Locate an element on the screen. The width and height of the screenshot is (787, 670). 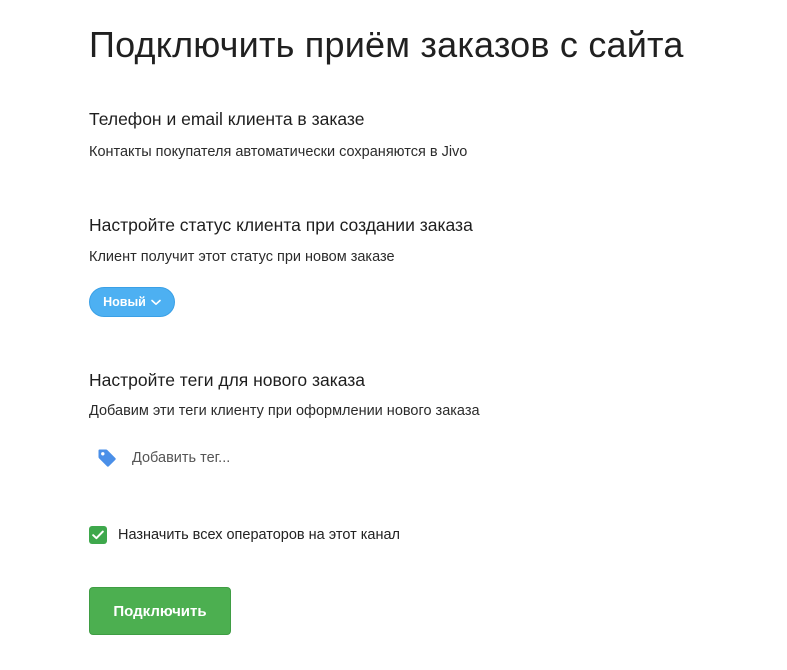
tags-heading: Настройте теги для нового заказа is located at coordinates (227, 380).